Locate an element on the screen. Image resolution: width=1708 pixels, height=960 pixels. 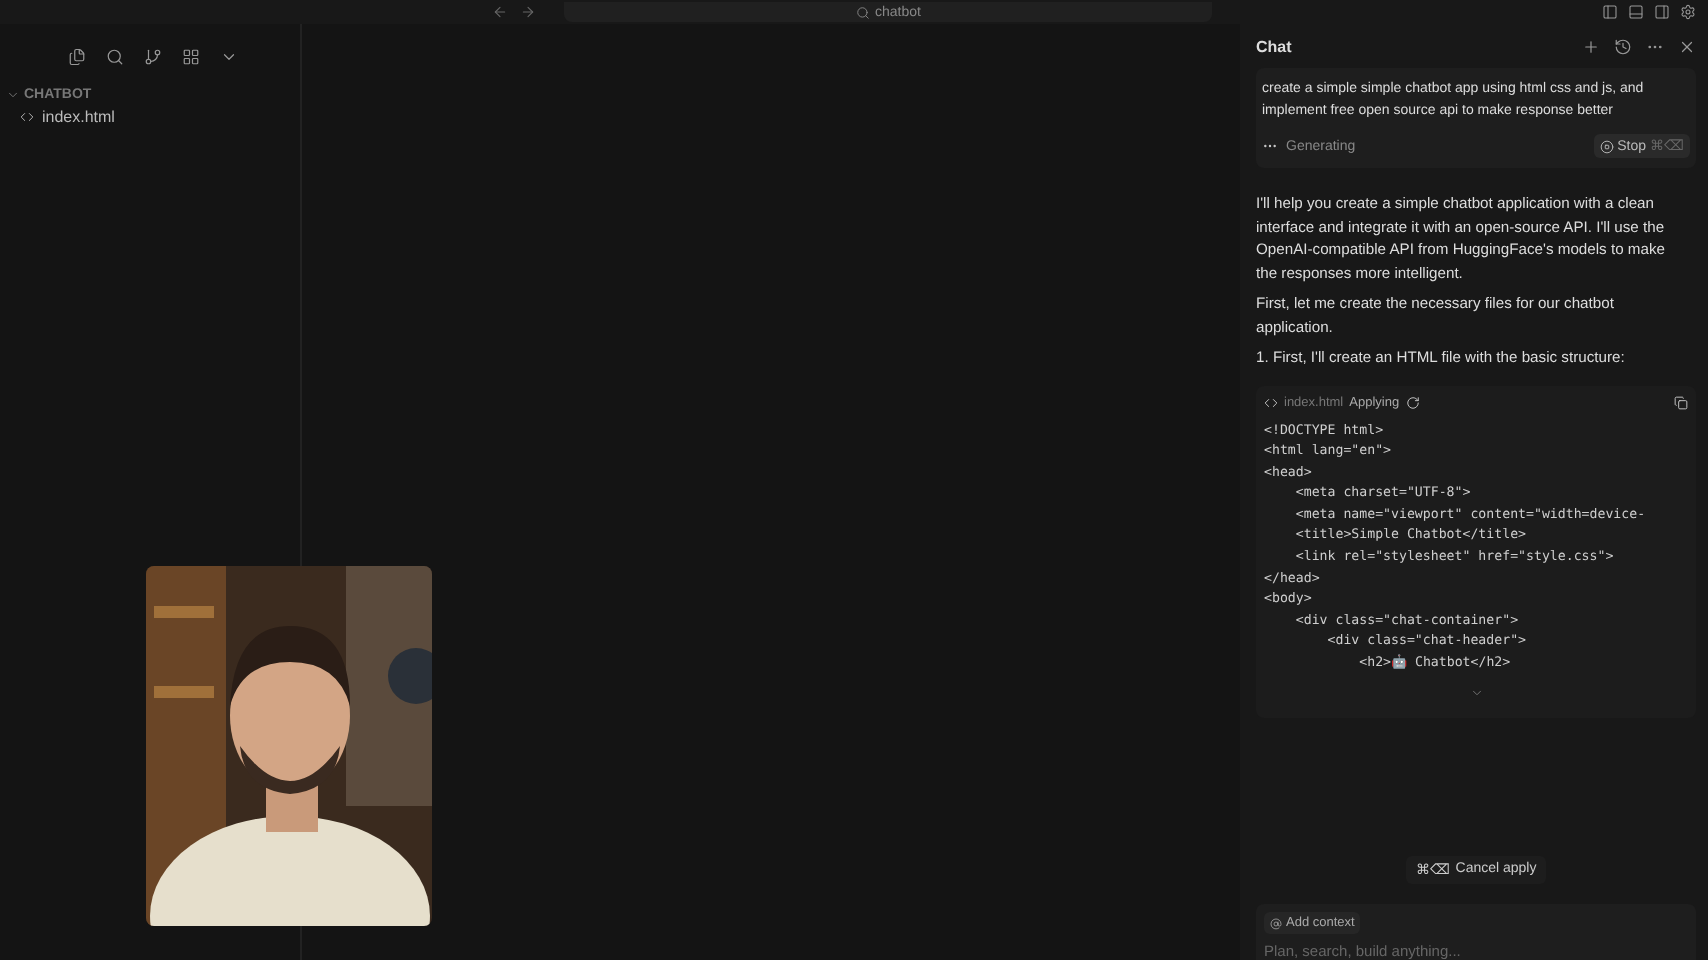
copy-icon is located at coordinates (1681, 403).